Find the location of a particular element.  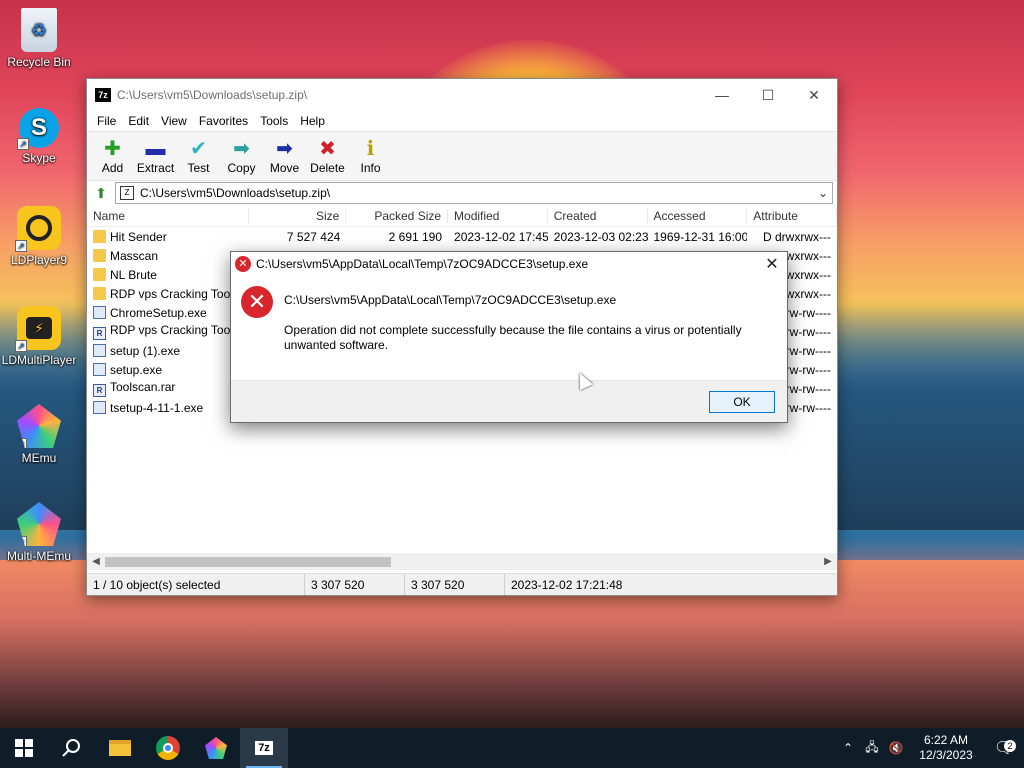

horizontal-scrollbar: ◀ ▶ is located at coordinates (462, 561).